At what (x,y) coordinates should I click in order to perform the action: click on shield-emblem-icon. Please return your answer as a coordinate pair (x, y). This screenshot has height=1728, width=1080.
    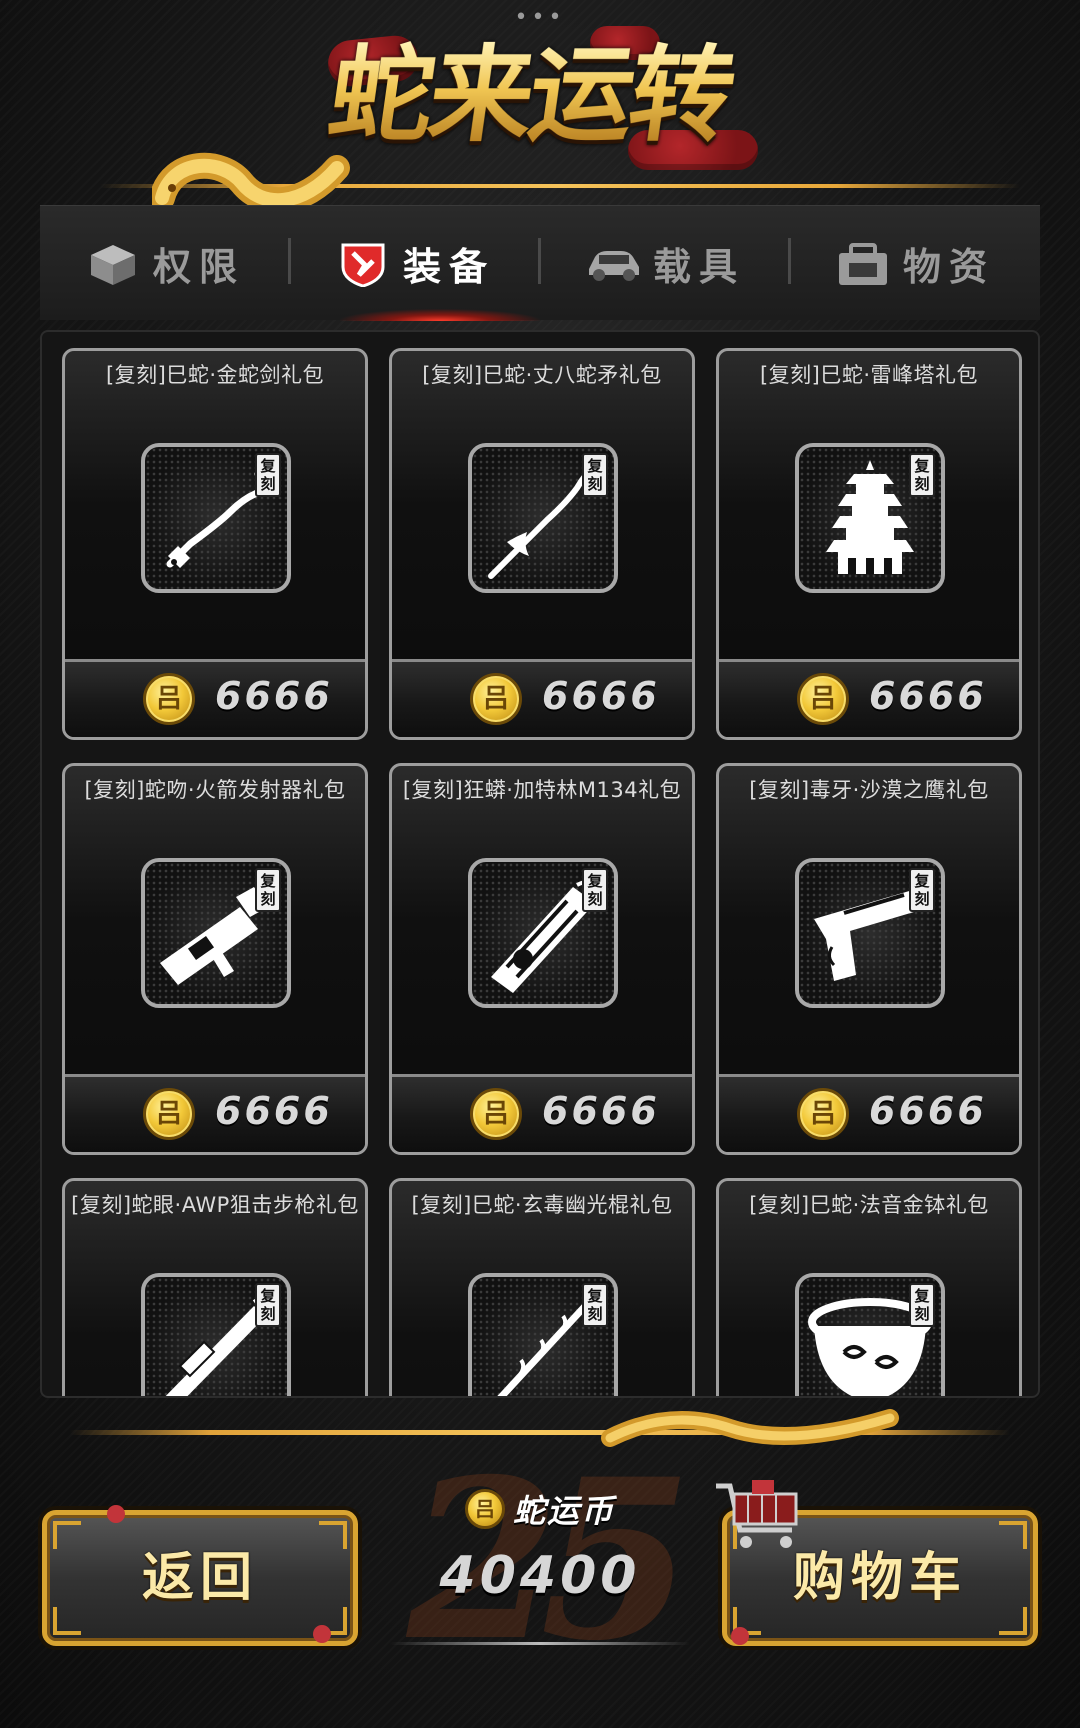
    Looking at the image, I should click on (363, 265).